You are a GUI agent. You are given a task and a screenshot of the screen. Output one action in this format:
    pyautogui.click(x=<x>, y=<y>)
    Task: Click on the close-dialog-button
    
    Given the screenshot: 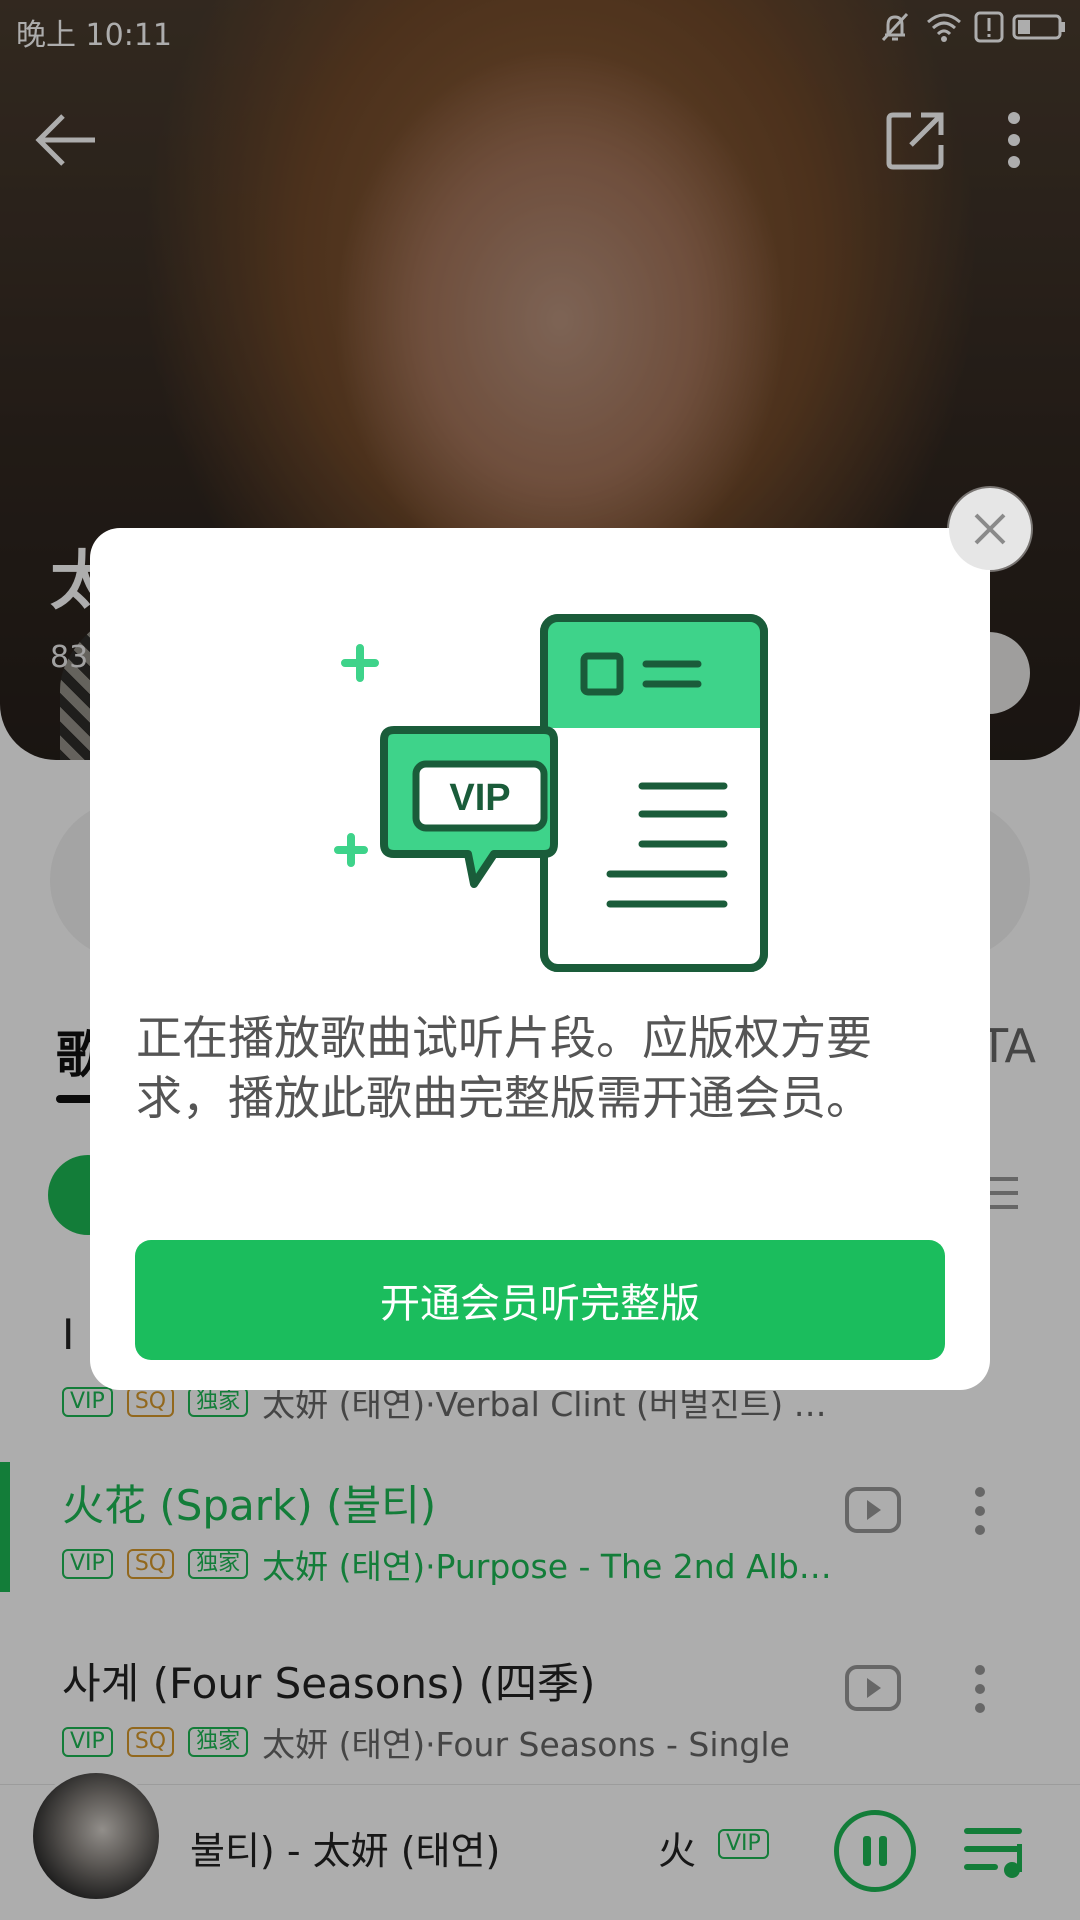 What is the action you would take?
    pyautogui.click(x=990, y=529)
    